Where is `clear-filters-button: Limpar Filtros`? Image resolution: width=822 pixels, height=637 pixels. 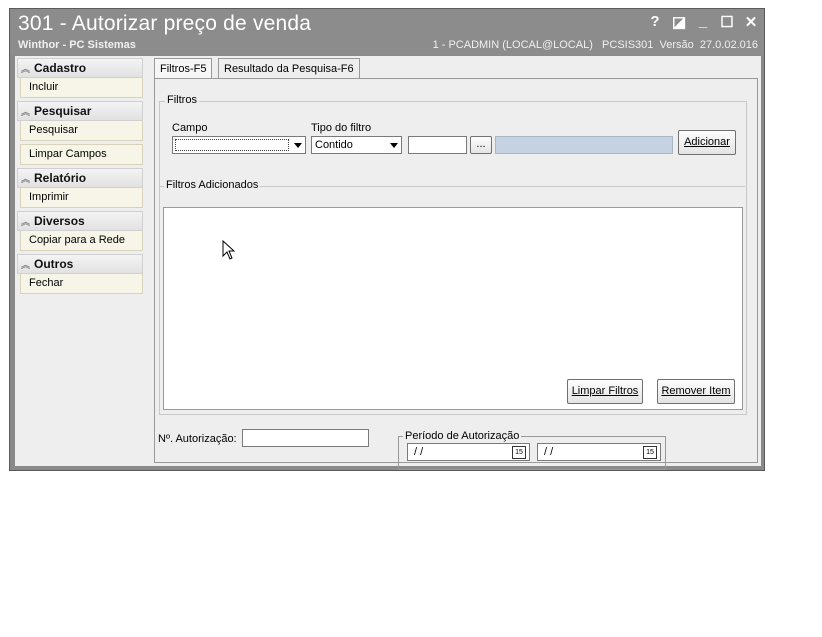
clear-filters-button: Limpar Filtros is located at coordinates (605, 391).